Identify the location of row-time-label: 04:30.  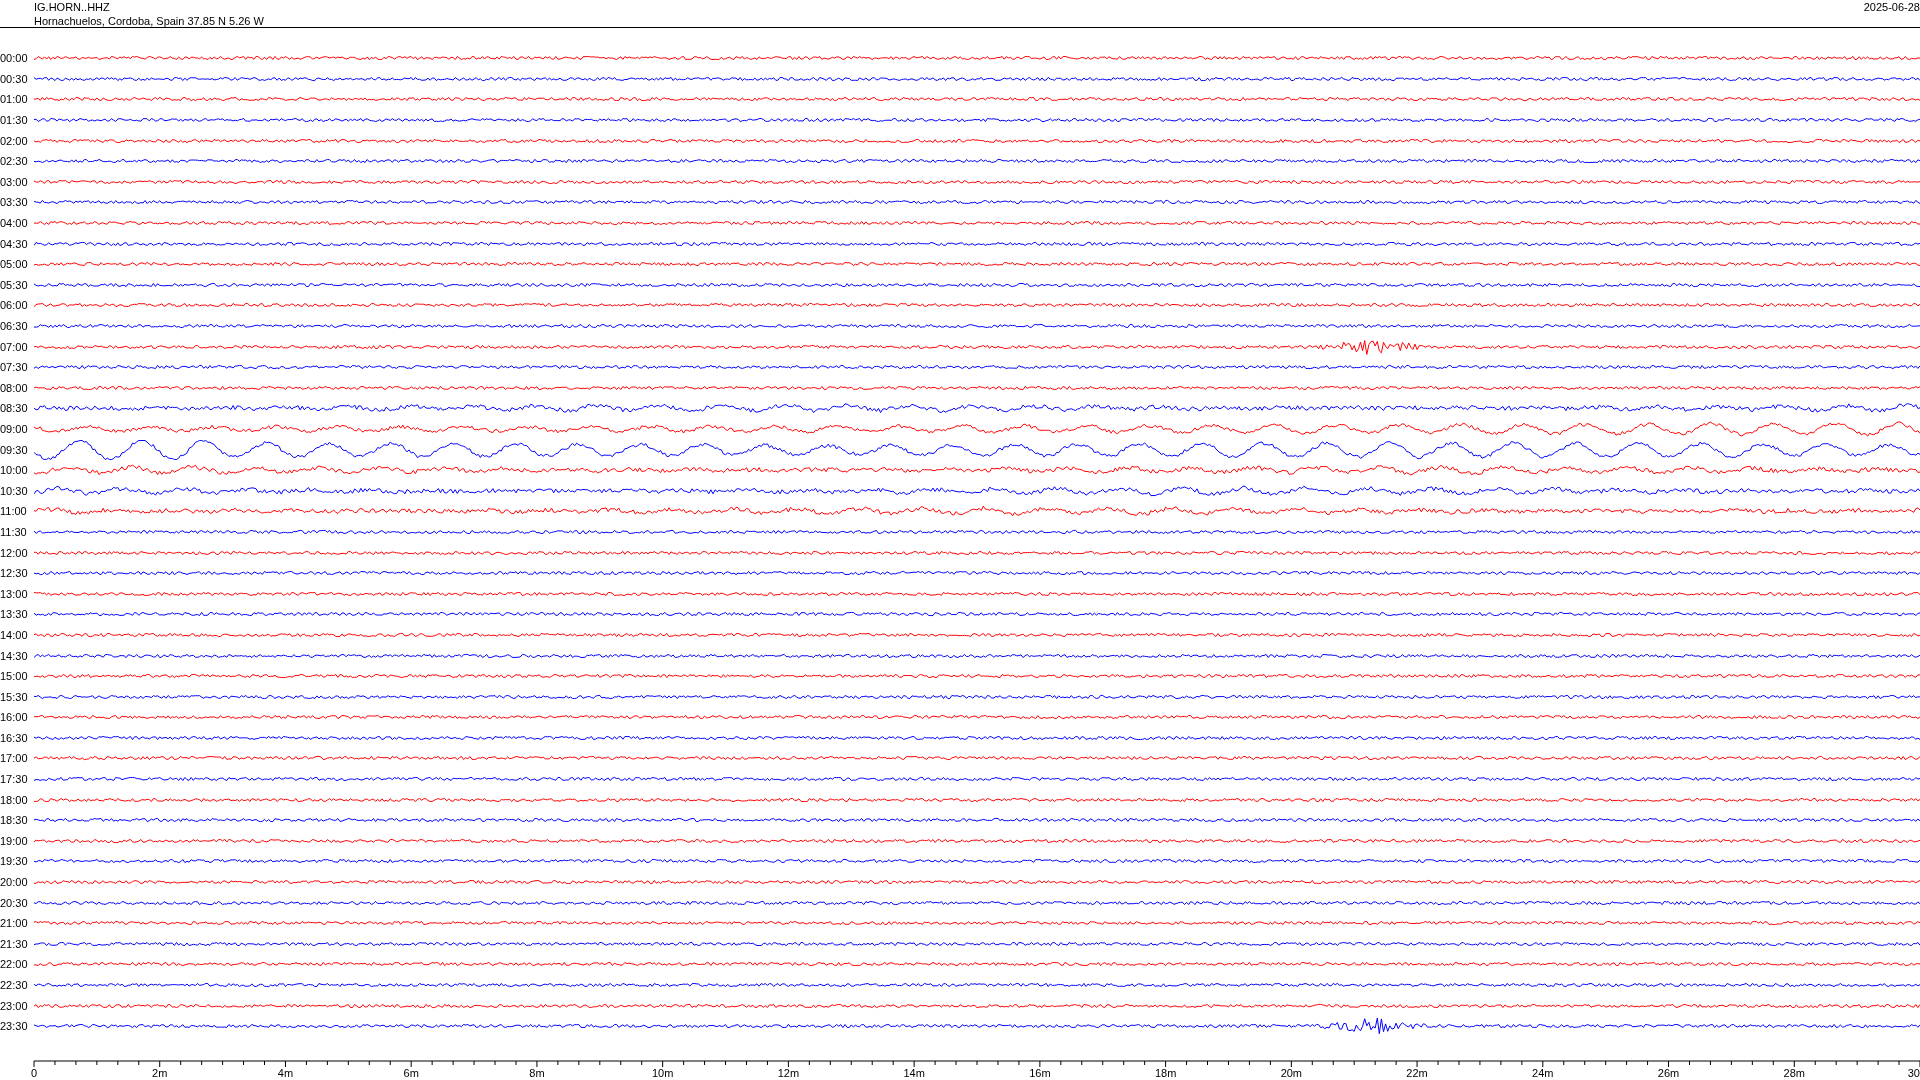
(14, 243).